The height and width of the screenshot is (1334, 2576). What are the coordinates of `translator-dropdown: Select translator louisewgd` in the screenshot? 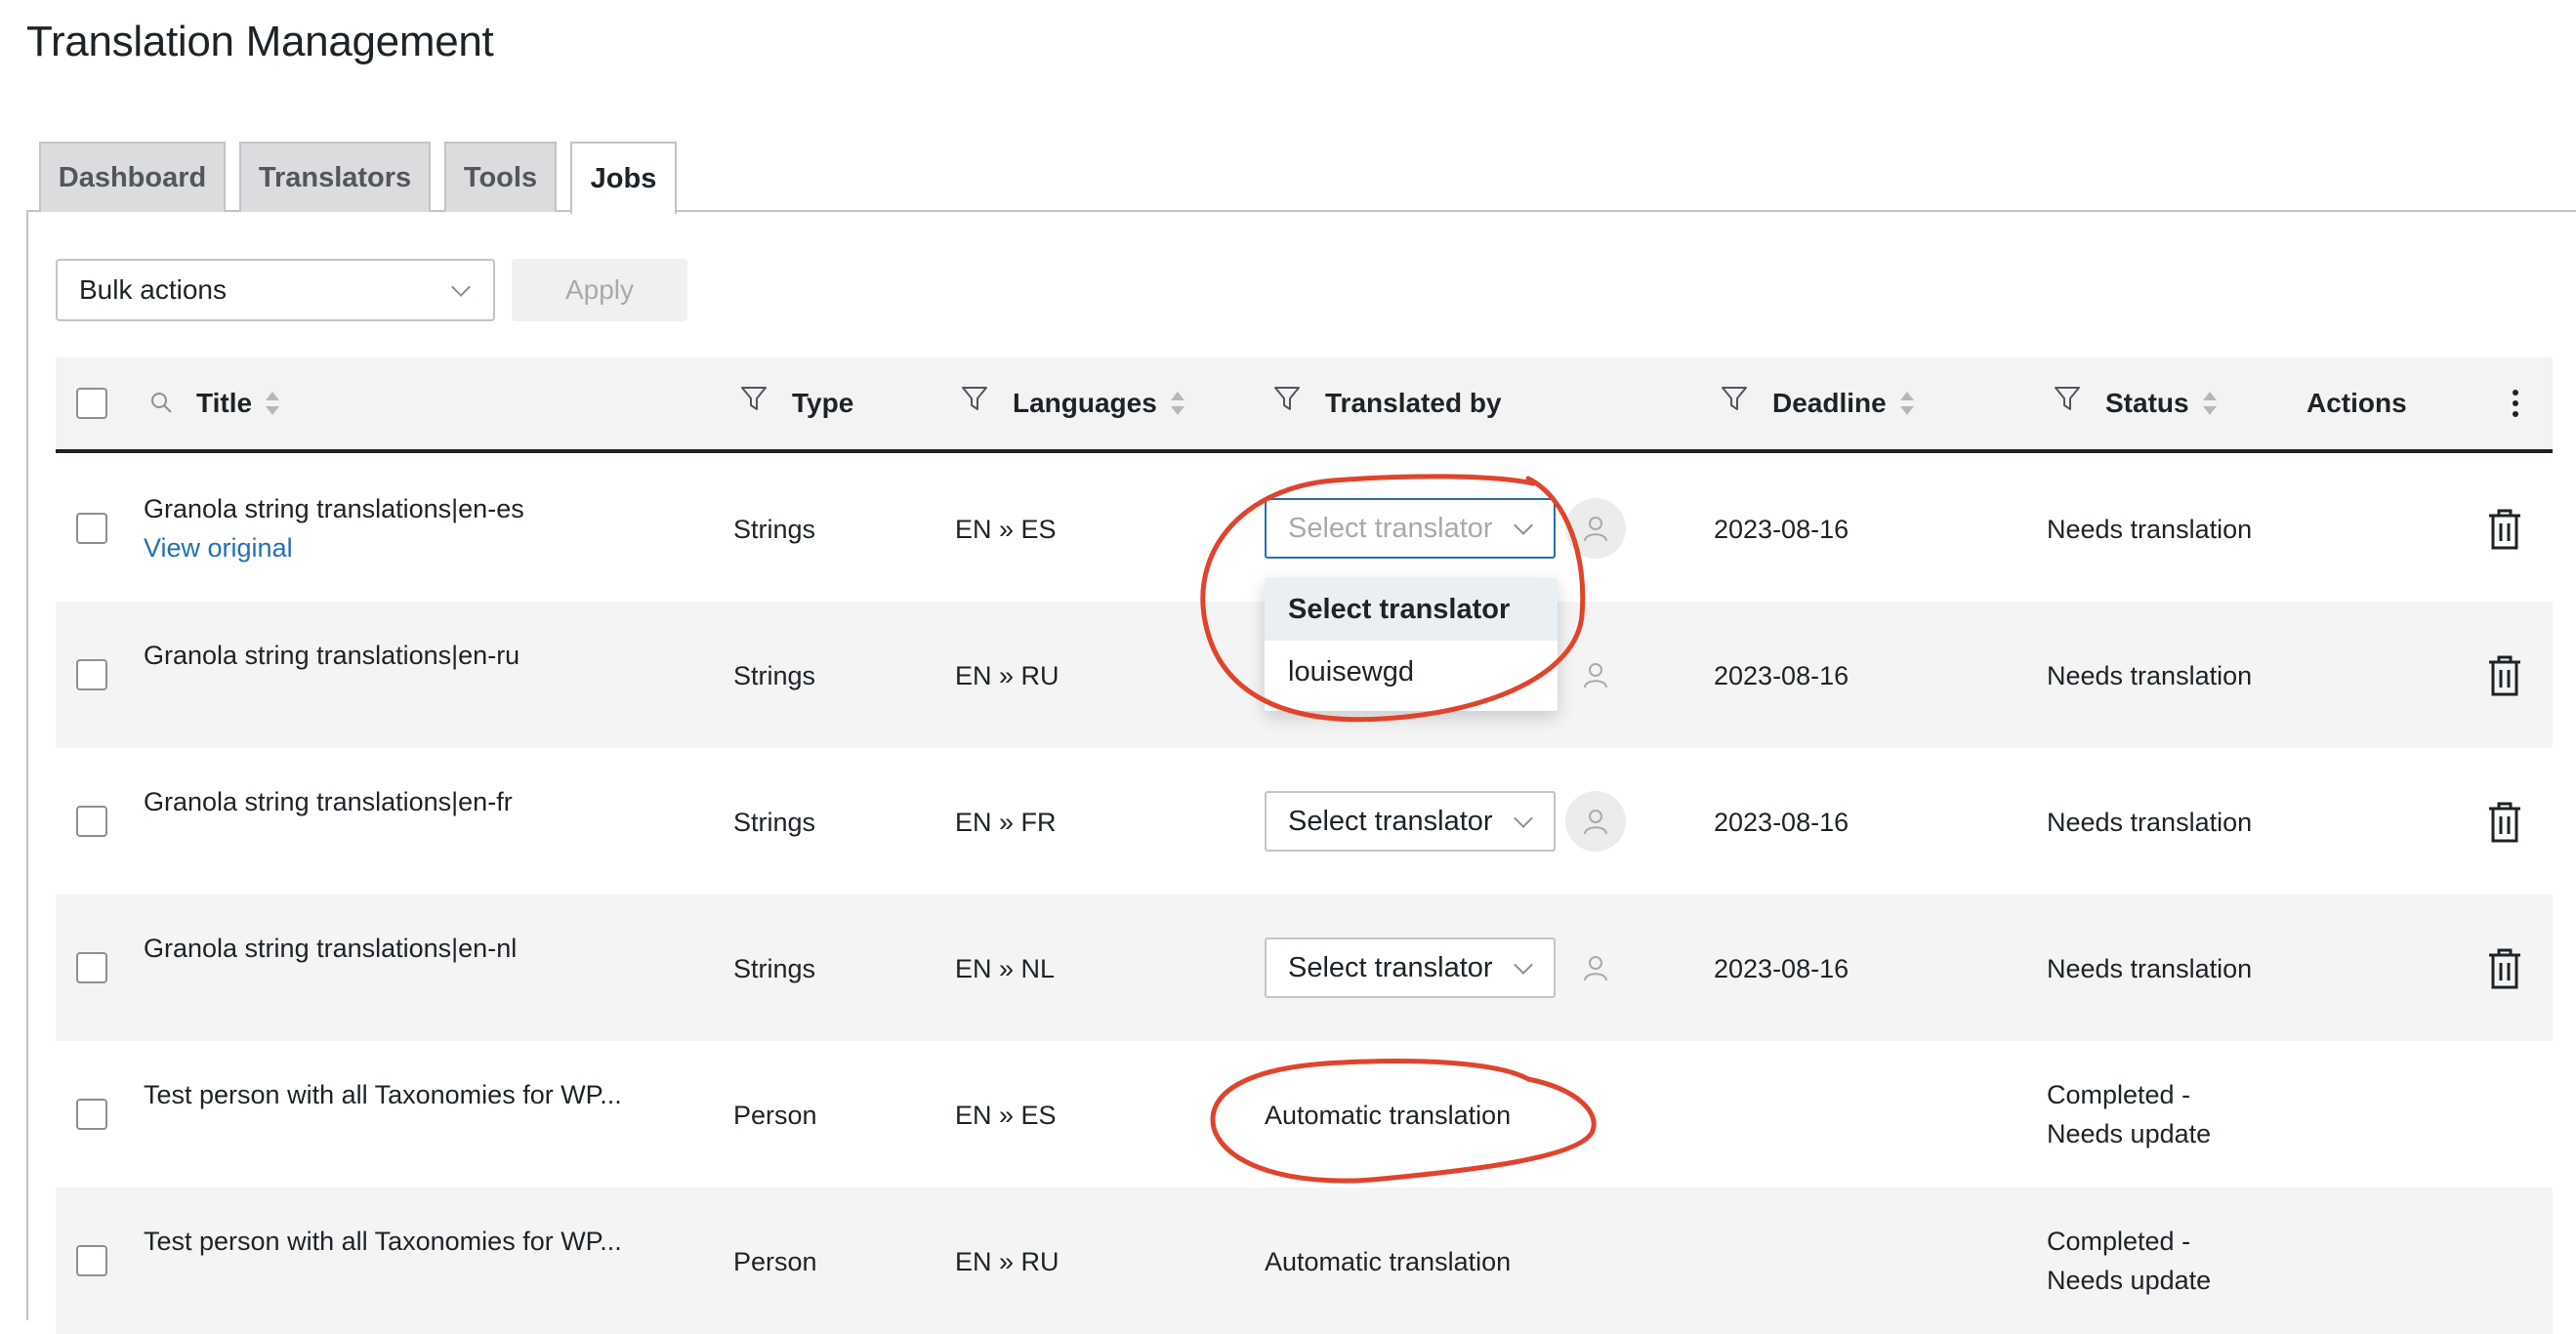 It's located at (1411, 644).